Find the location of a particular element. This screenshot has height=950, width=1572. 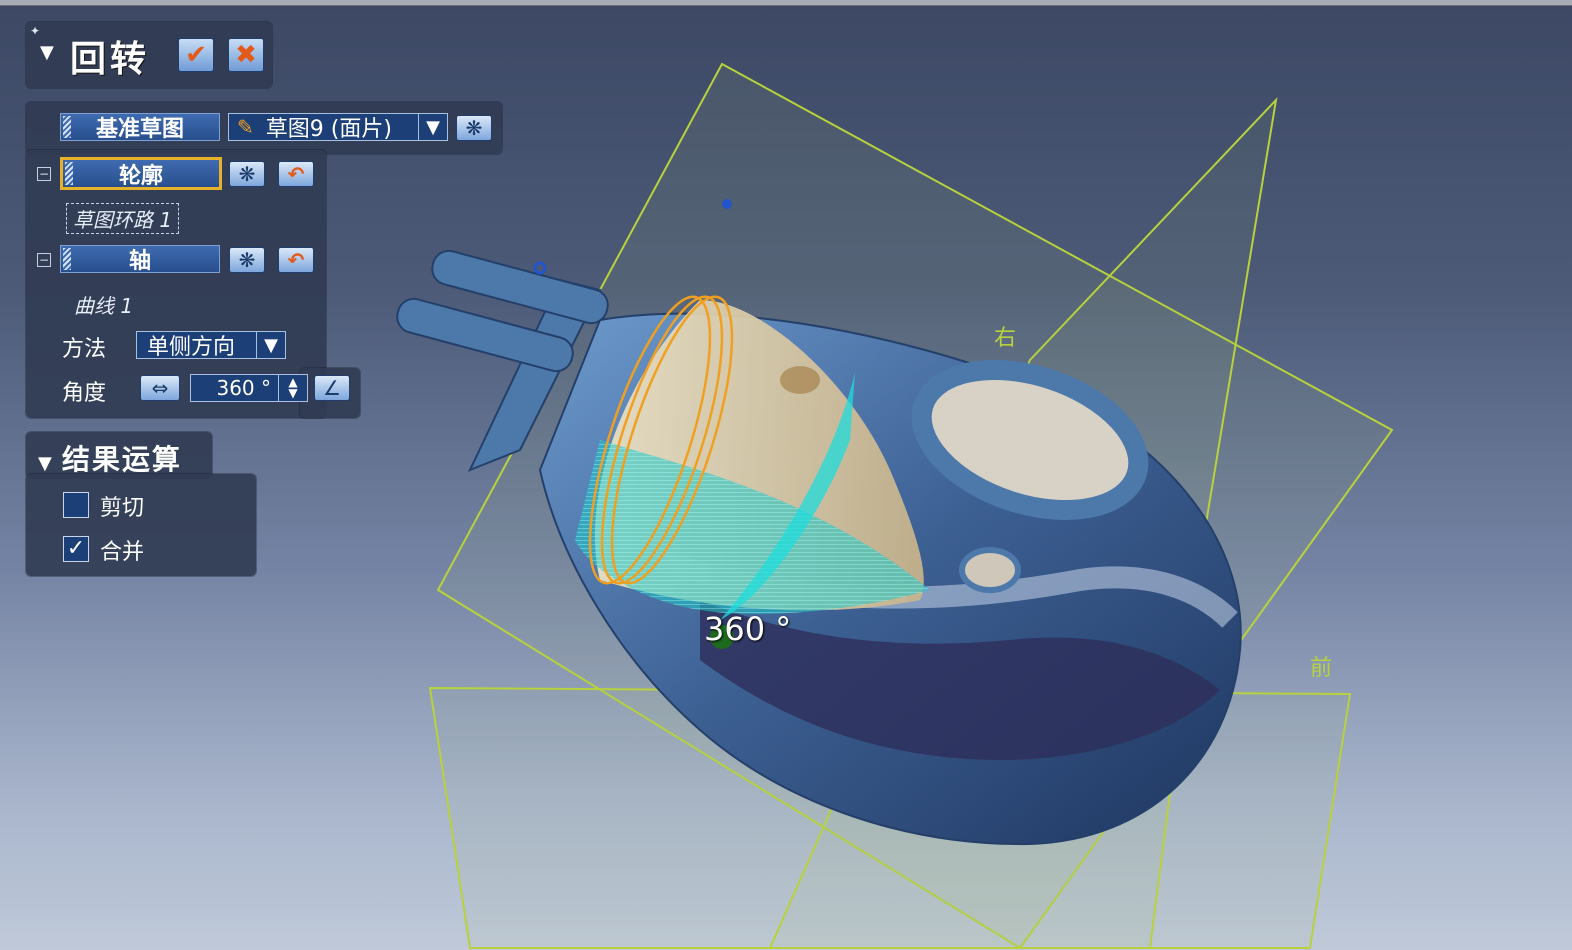

axis-label: 轴 is located at coordinates (140, 259).